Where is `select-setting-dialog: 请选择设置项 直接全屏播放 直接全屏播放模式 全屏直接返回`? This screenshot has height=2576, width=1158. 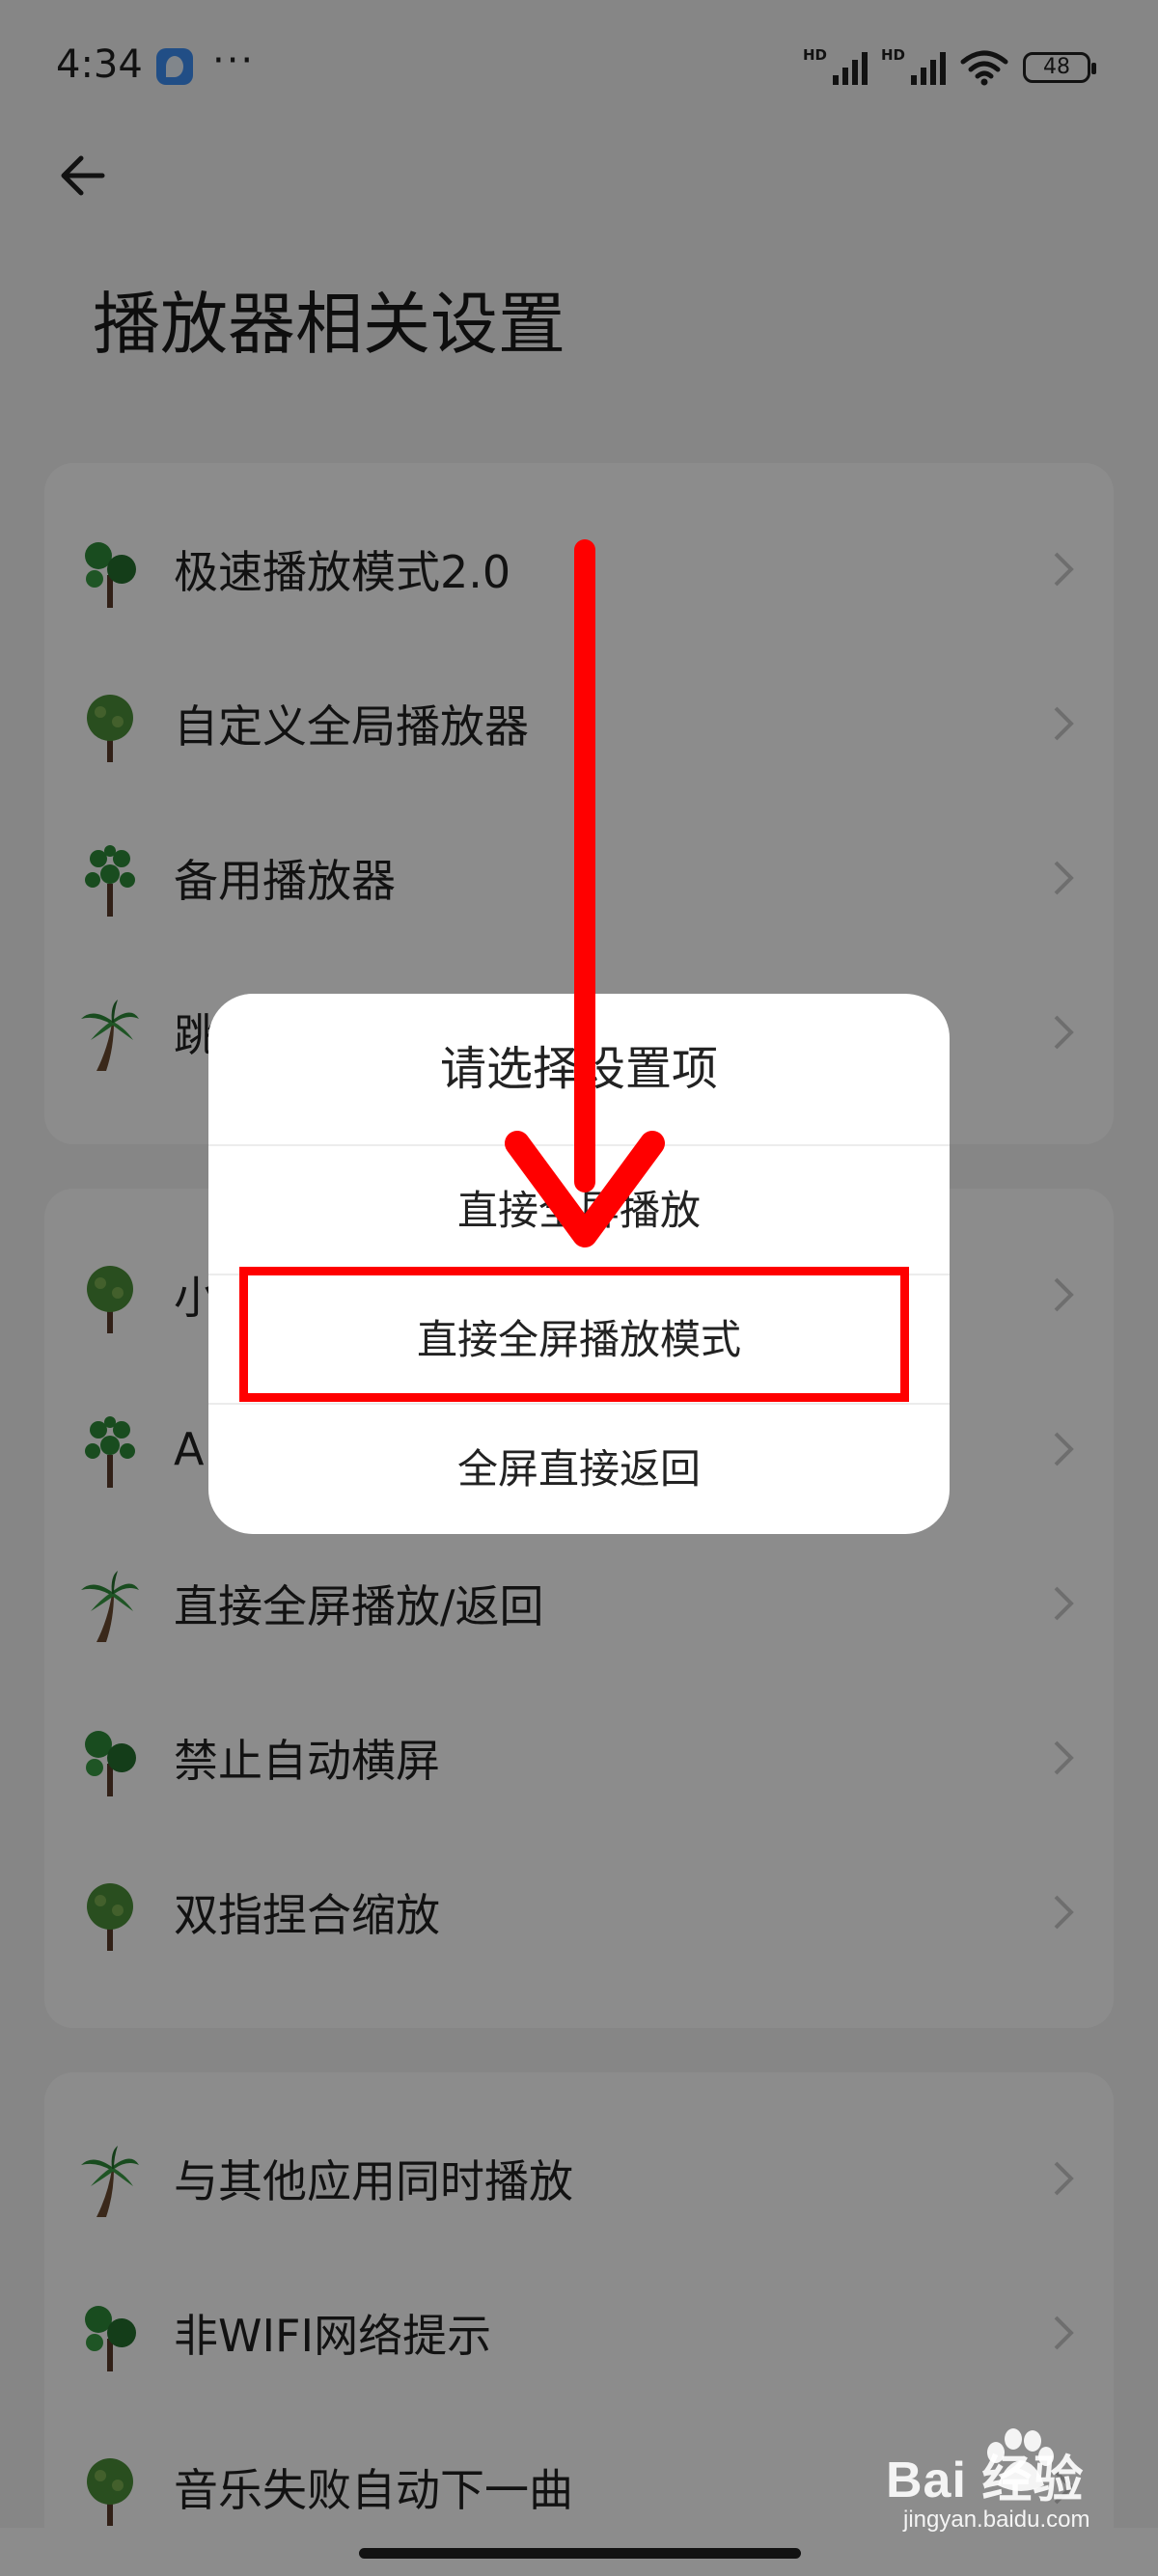 select-setting-dialog: 请选择设置项 直接全屏播放 直接全屏播放模式 全屏直接返回 is located at coordinates (579, 1264).